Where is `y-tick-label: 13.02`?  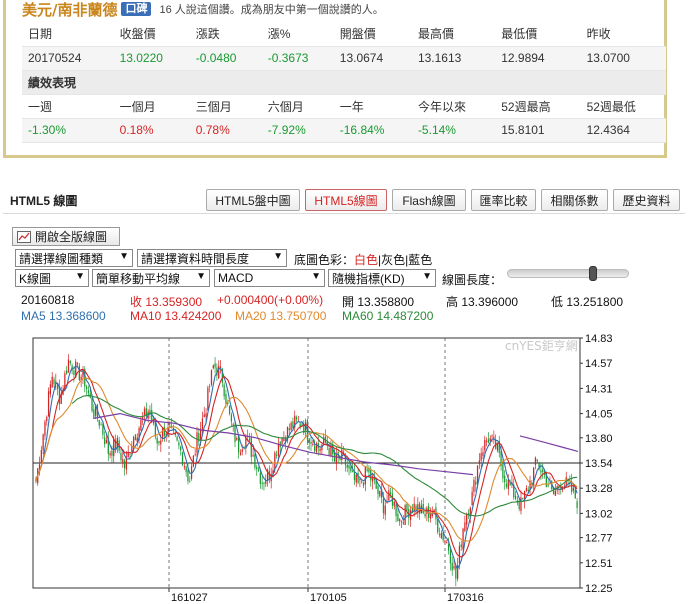 y-tick-label: 13.02 is located at coordinates (599, 514).